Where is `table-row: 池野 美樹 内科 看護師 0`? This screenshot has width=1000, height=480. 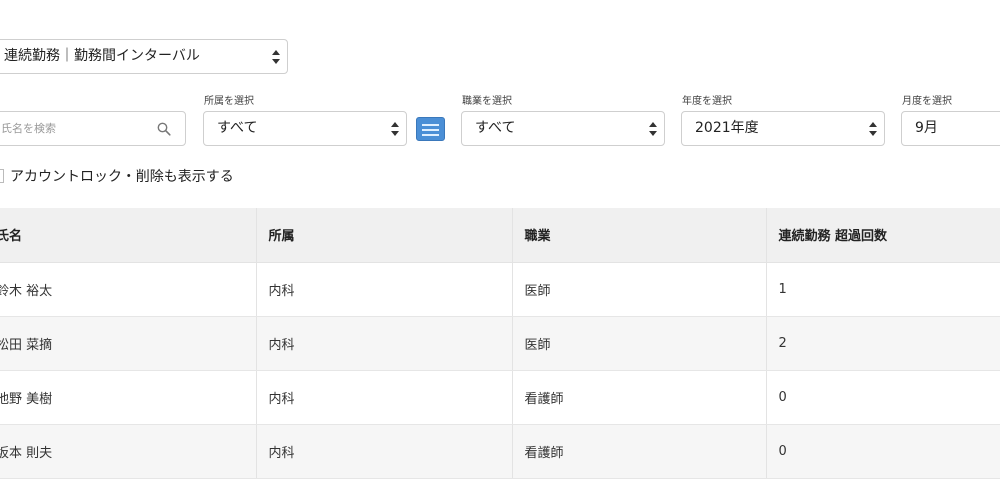 table-row: 池野 美樹 内科 看護師 0 is located at coordinates (500, 397).